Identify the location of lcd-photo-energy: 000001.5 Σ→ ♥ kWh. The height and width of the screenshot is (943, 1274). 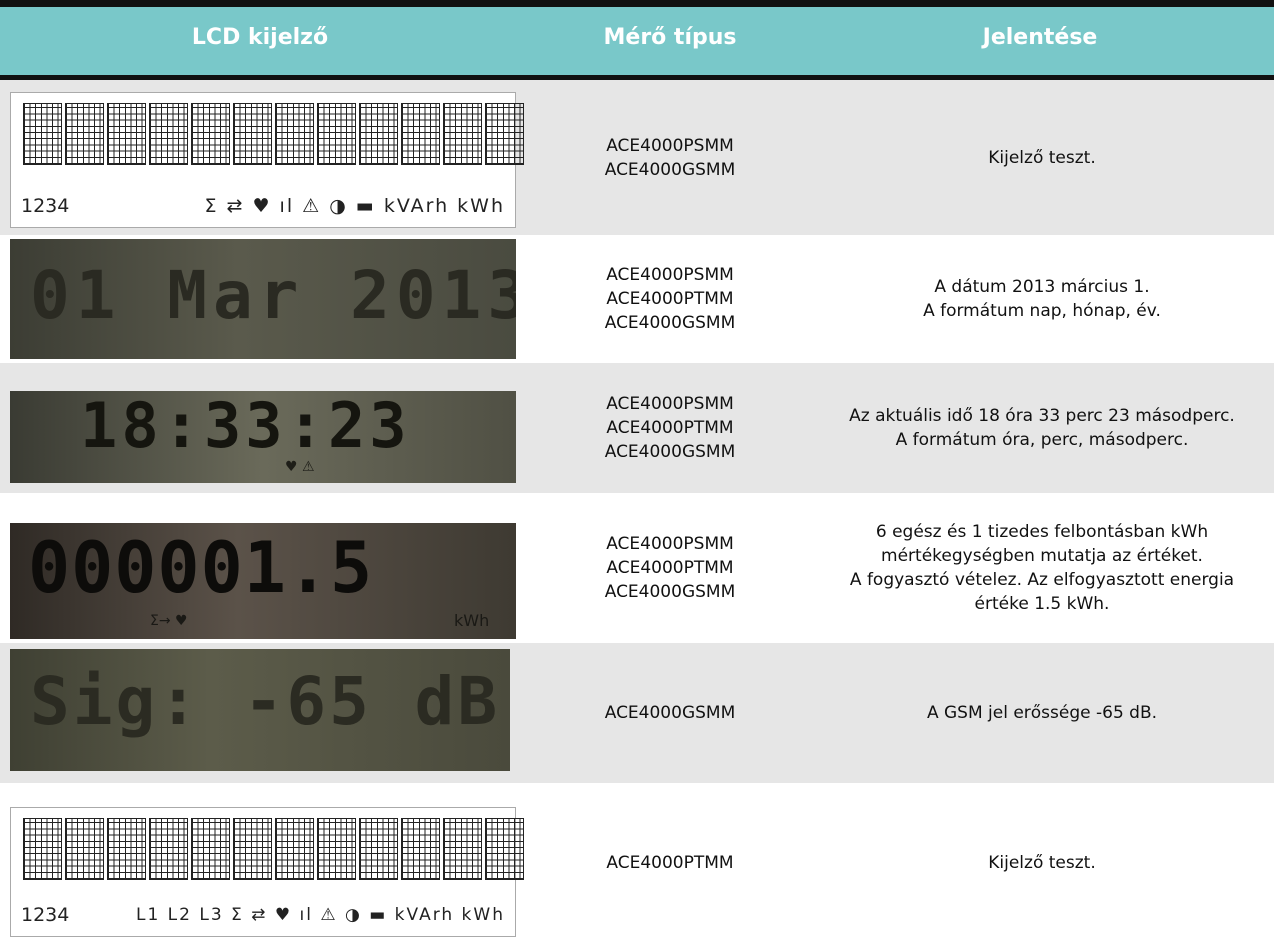
(263, 581).